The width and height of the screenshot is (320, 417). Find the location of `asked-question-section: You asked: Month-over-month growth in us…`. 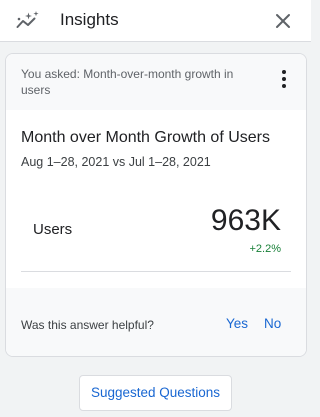

asked-question-section: You asked: Month-over-month growth in us… is located at coordinates (156, 82).